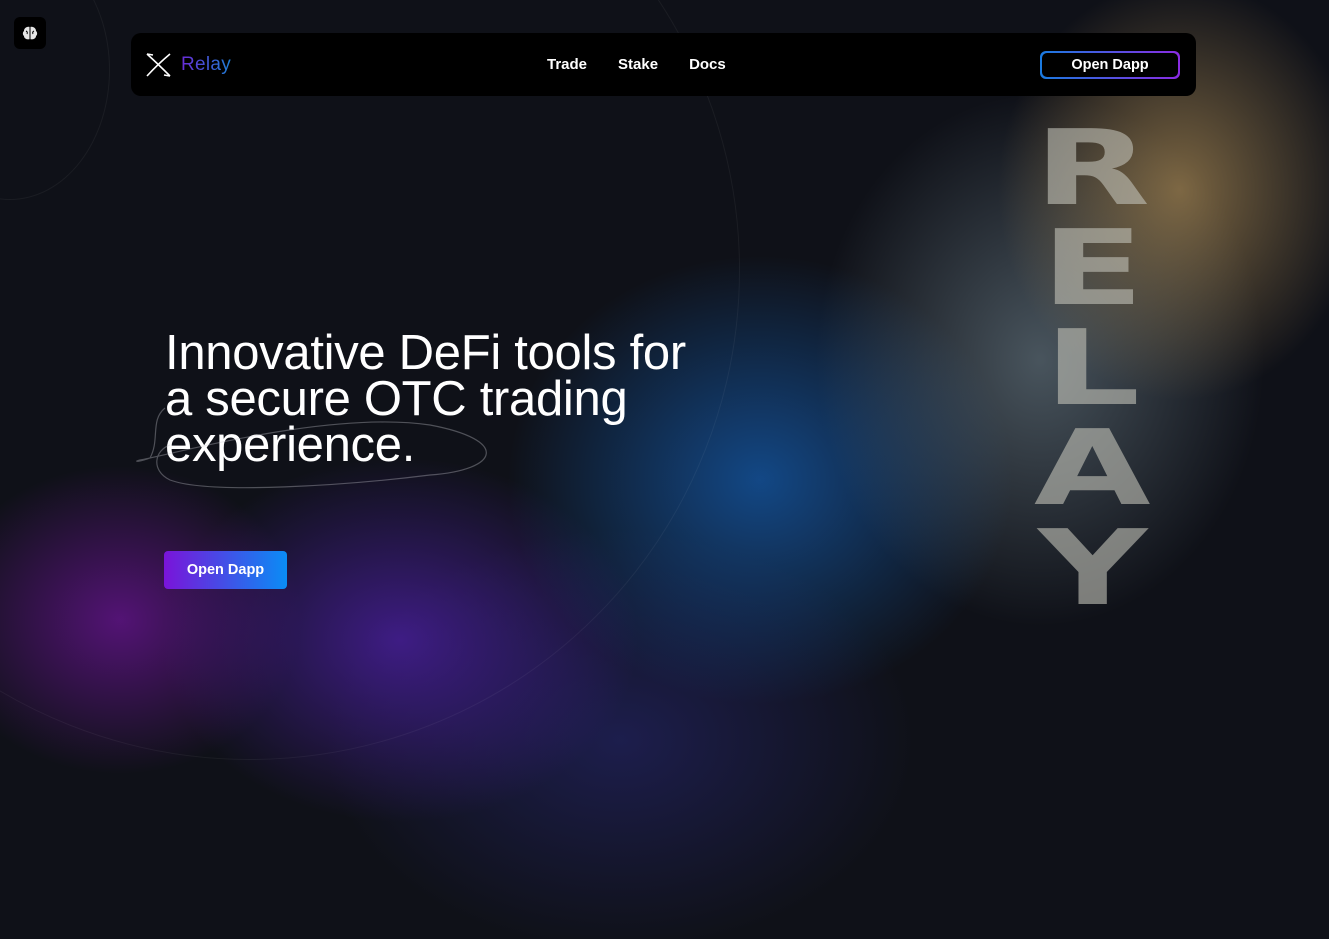 The image size is (1329, 939). I want to click on nav-links: Trade Stake Docs, so click(636, 64).